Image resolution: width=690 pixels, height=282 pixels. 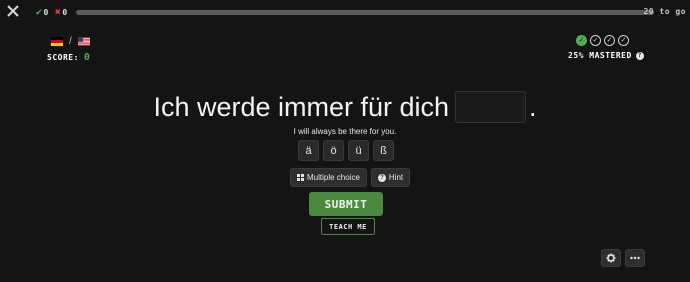 I want to click on sentence-after: ., so click(x=533, y=106).